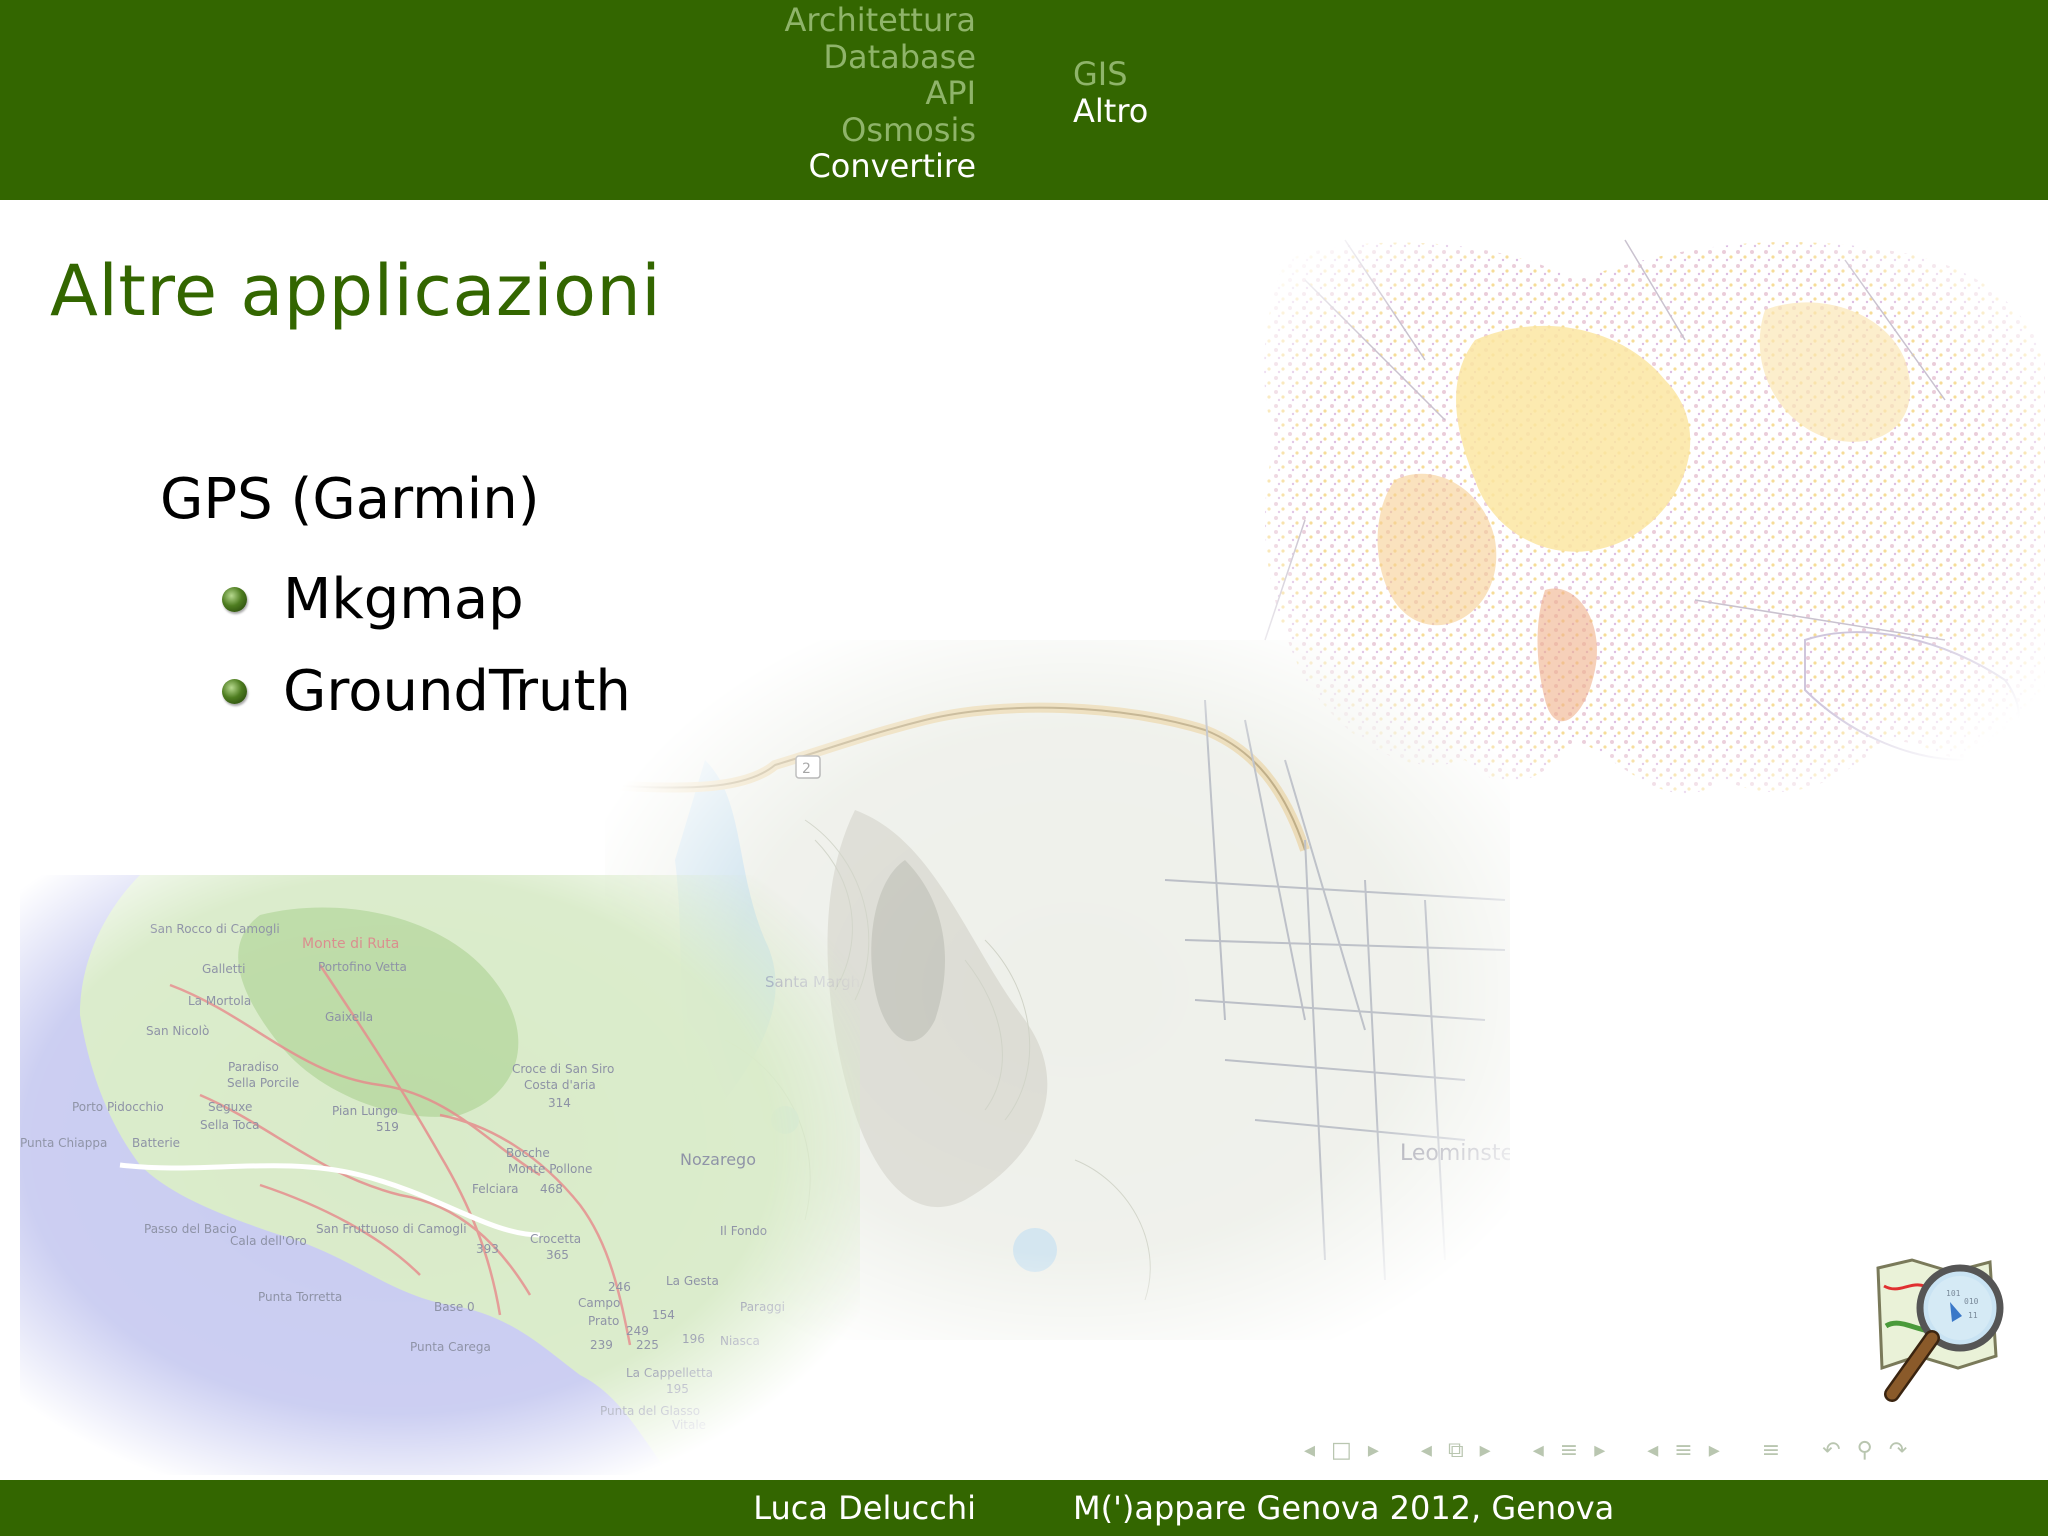  Describe the element at coordinates (663, 1315) in the screenshot. I see `map-label: 154` at that location.